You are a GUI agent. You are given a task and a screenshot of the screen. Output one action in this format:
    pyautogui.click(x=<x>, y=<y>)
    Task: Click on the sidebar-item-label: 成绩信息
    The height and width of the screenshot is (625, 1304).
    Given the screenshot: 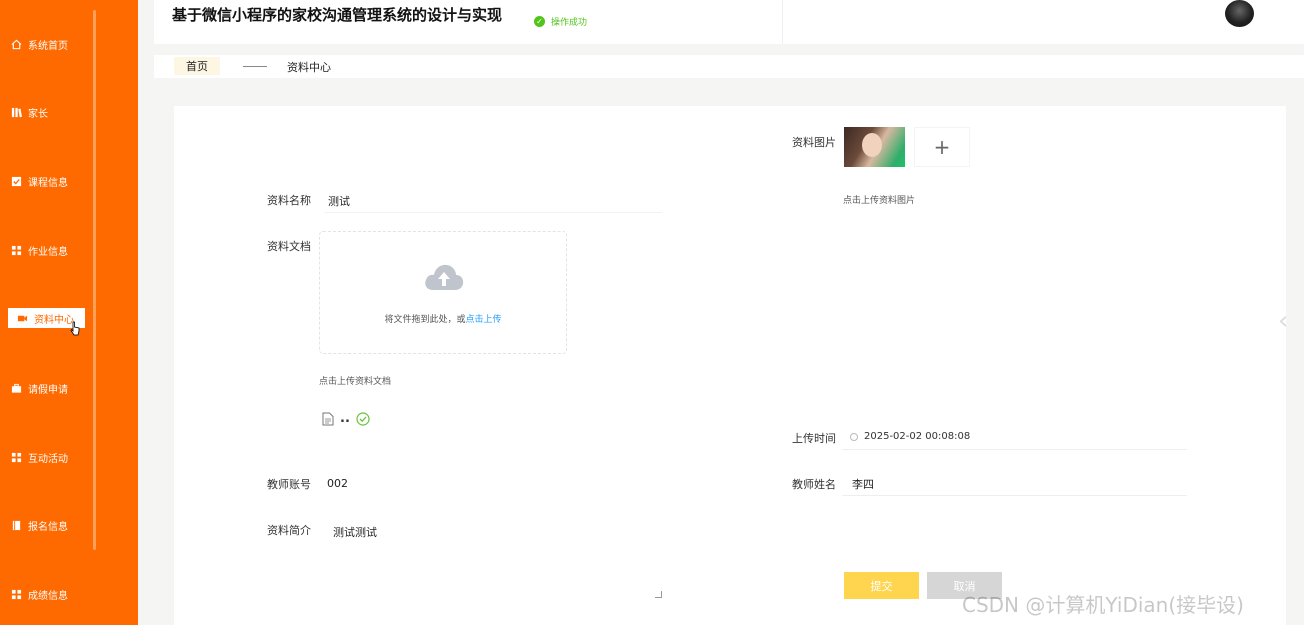 What is the action you would take?
    pyautogui.click(x=48, y=596)
    